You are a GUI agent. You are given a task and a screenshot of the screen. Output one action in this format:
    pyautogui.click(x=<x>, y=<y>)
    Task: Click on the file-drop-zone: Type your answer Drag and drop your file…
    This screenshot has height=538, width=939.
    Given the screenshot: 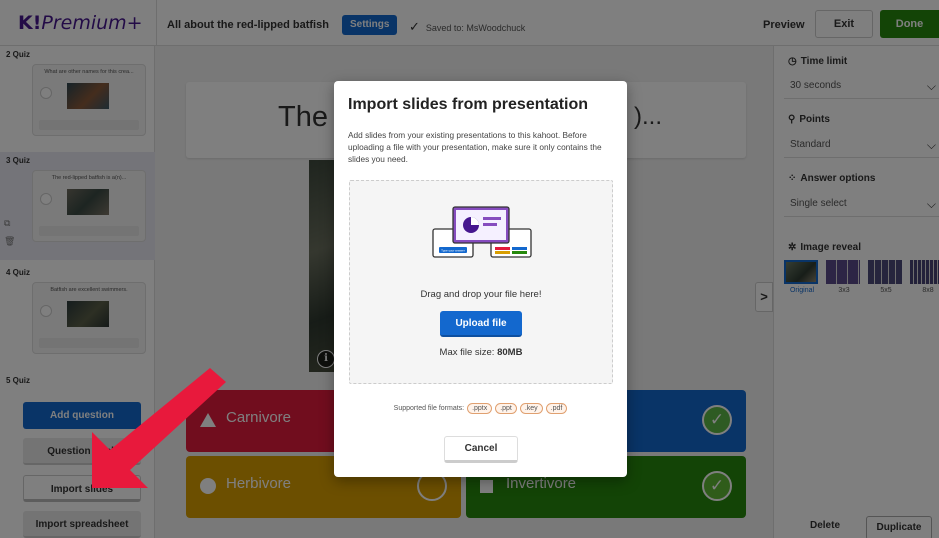 What is the action you would take?
    pyautogui.click(x=481, y=282)
    